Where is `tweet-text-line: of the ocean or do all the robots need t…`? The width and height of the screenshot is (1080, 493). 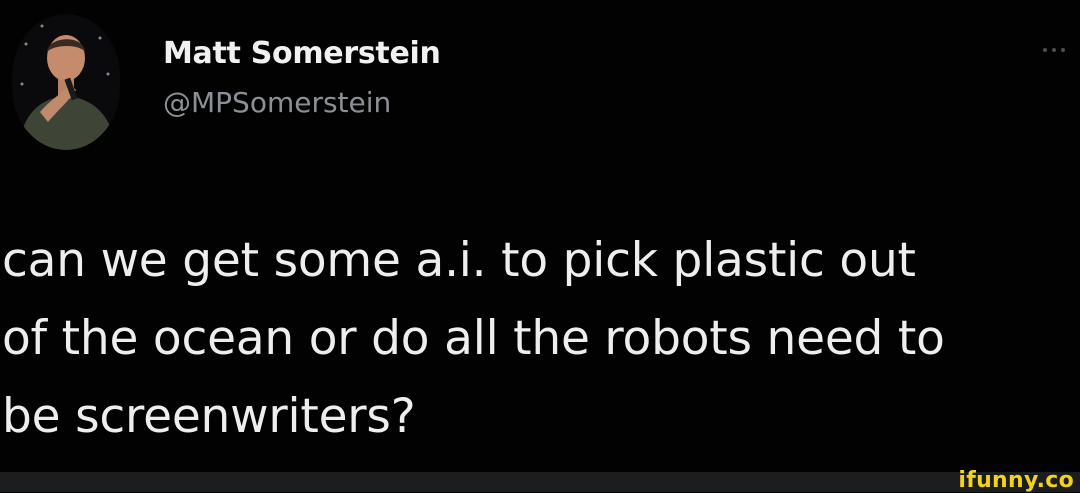 tweet-text-line: of the ocean or do all the robots need t… is located at coordinates (473, 338).